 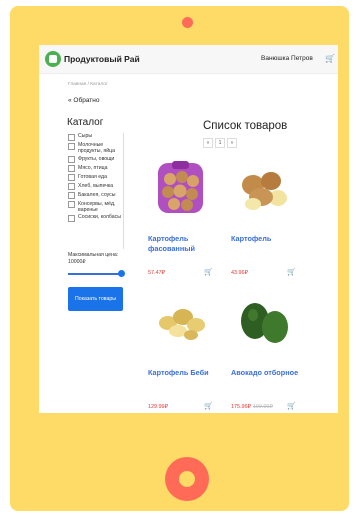 I want to click on max-price-label: Максимальная цена: 10000₽, so click(x=93, y=258).